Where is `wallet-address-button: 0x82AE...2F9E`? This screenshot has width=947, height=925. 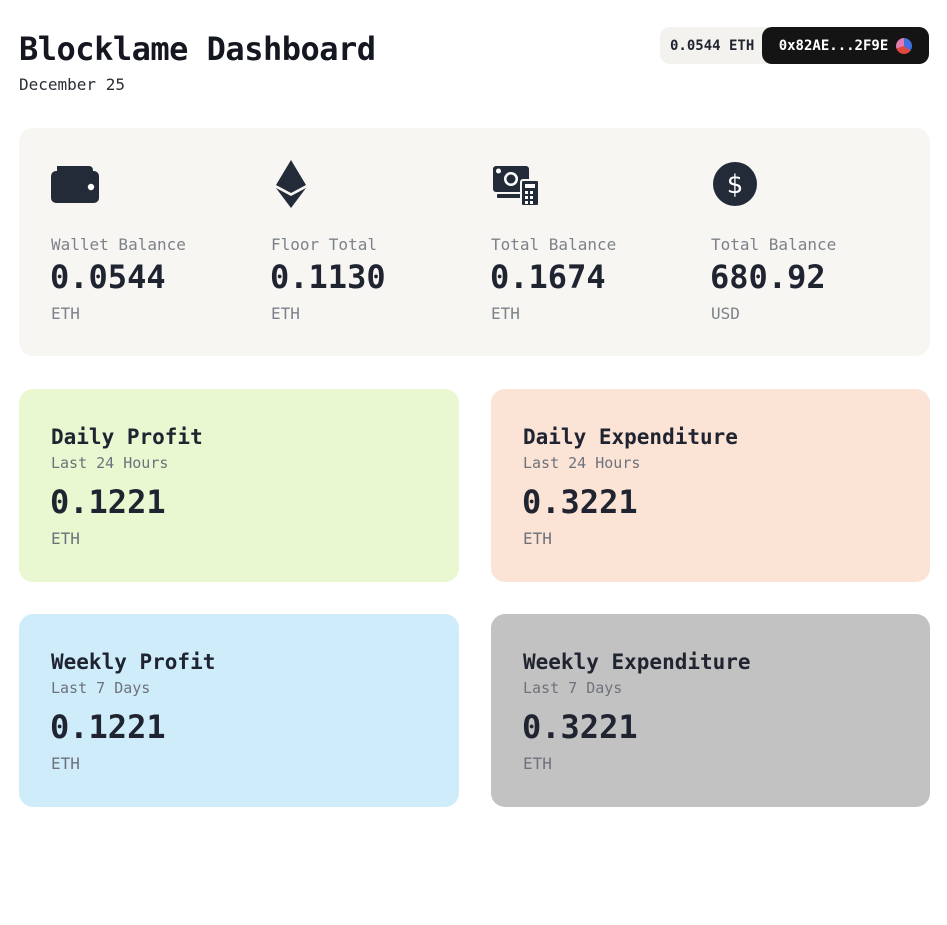 wallet-address-button: 0x82AE...2F9E is located at coordinates (845, 45).